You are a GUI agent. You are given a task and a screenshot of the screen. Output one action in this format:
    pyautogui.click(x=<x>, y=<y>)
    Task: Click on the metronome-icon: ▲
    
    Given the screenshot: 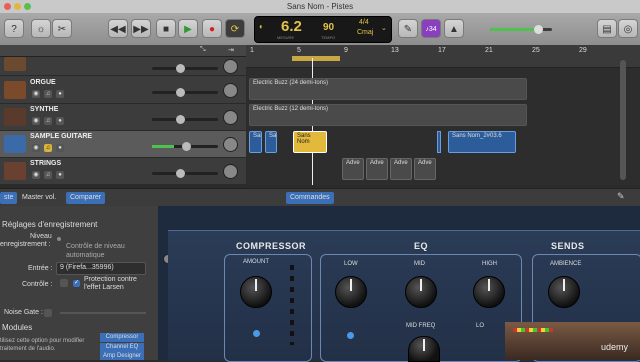 What is the action you would take?
    pyautogui.click(x=454, y=28)
    